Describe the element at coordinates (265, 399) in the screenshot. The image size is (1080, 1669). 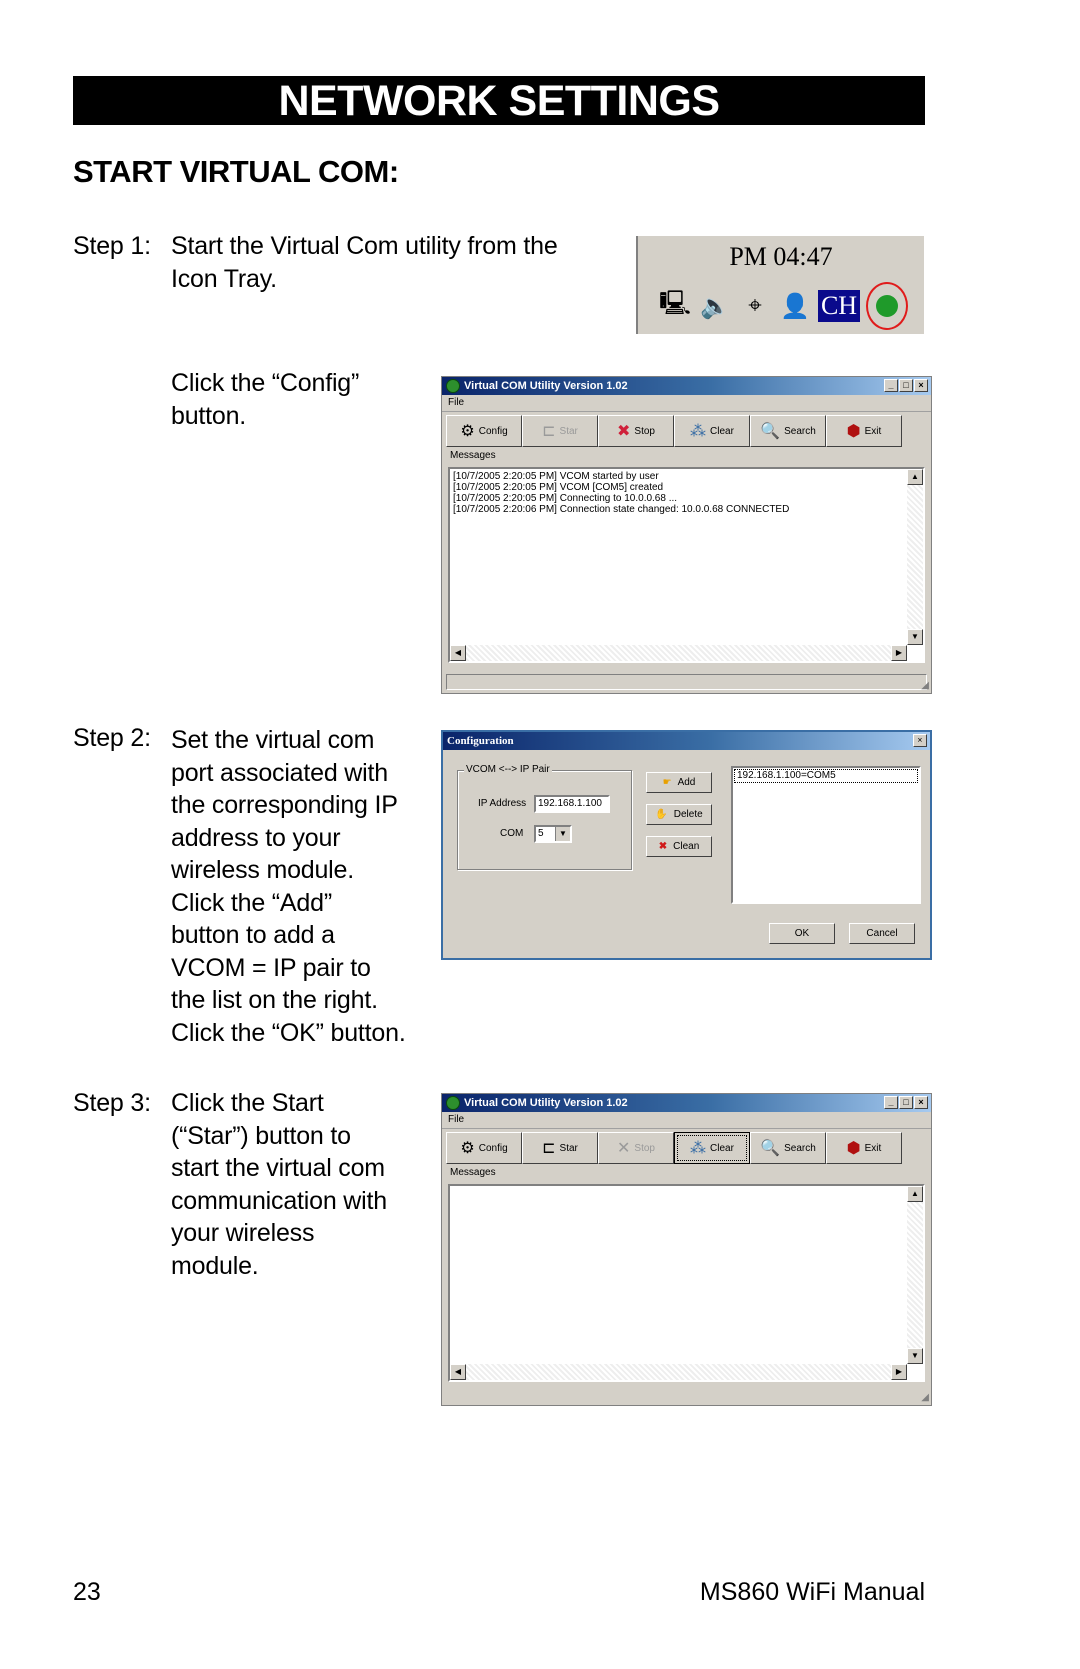
I see `step-1b-text: Click the “Config” button.` at that location.